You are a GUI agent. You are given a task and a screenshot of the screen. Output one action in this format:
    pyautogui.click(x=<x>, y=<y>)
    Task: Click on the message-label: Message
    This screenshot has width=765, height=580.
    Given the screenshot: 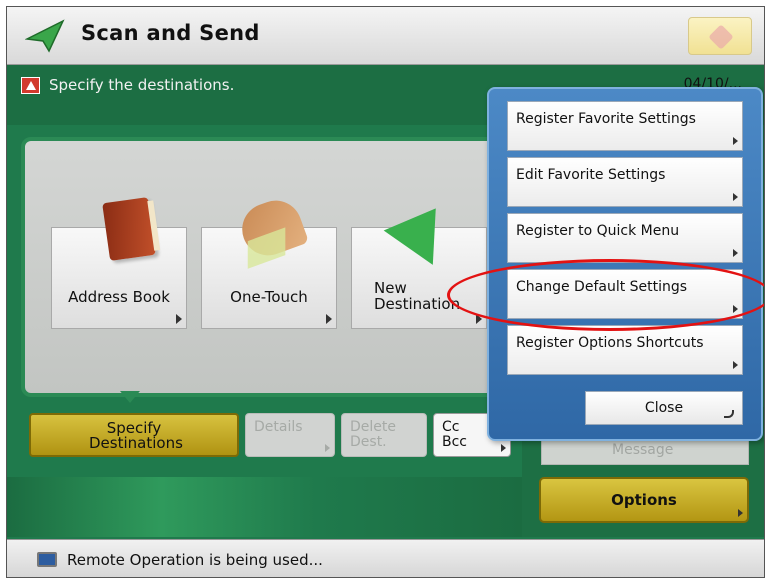 What is the action you would take?
    pyautogui.click(x=643, y=450)
    